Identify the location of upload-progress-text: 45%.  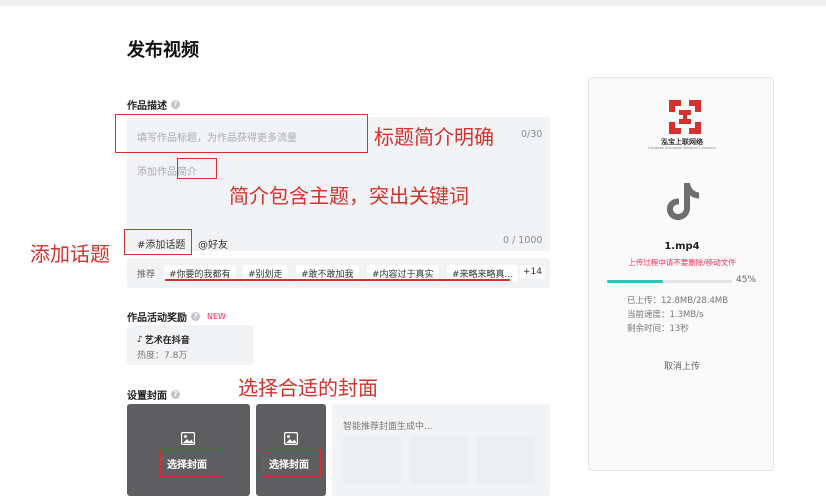
(746, 280).